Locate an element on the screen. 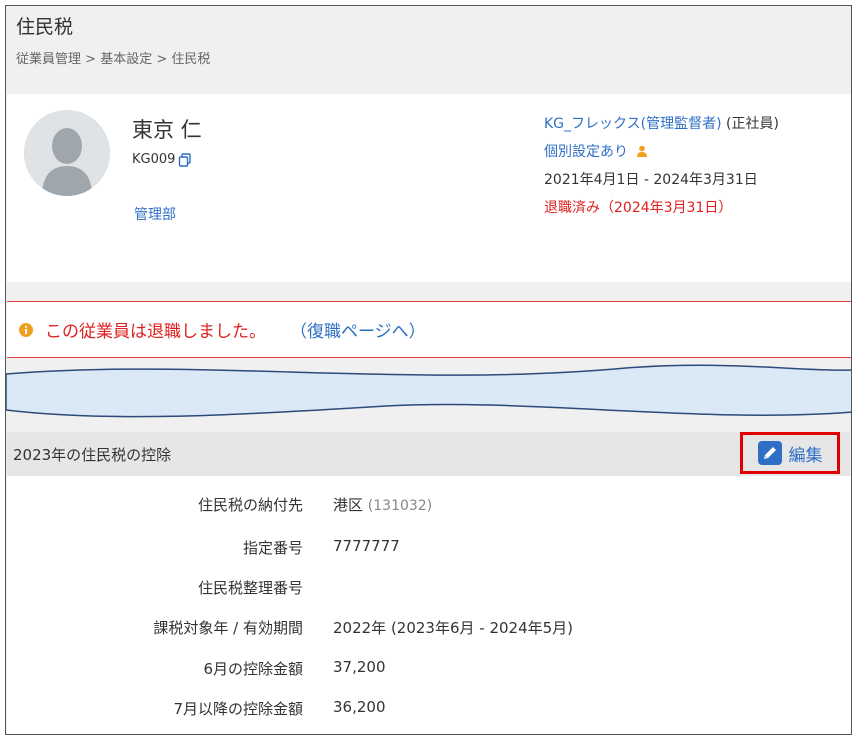 The image size is (855, 740). info-icon is located at coordinates (26, 329).